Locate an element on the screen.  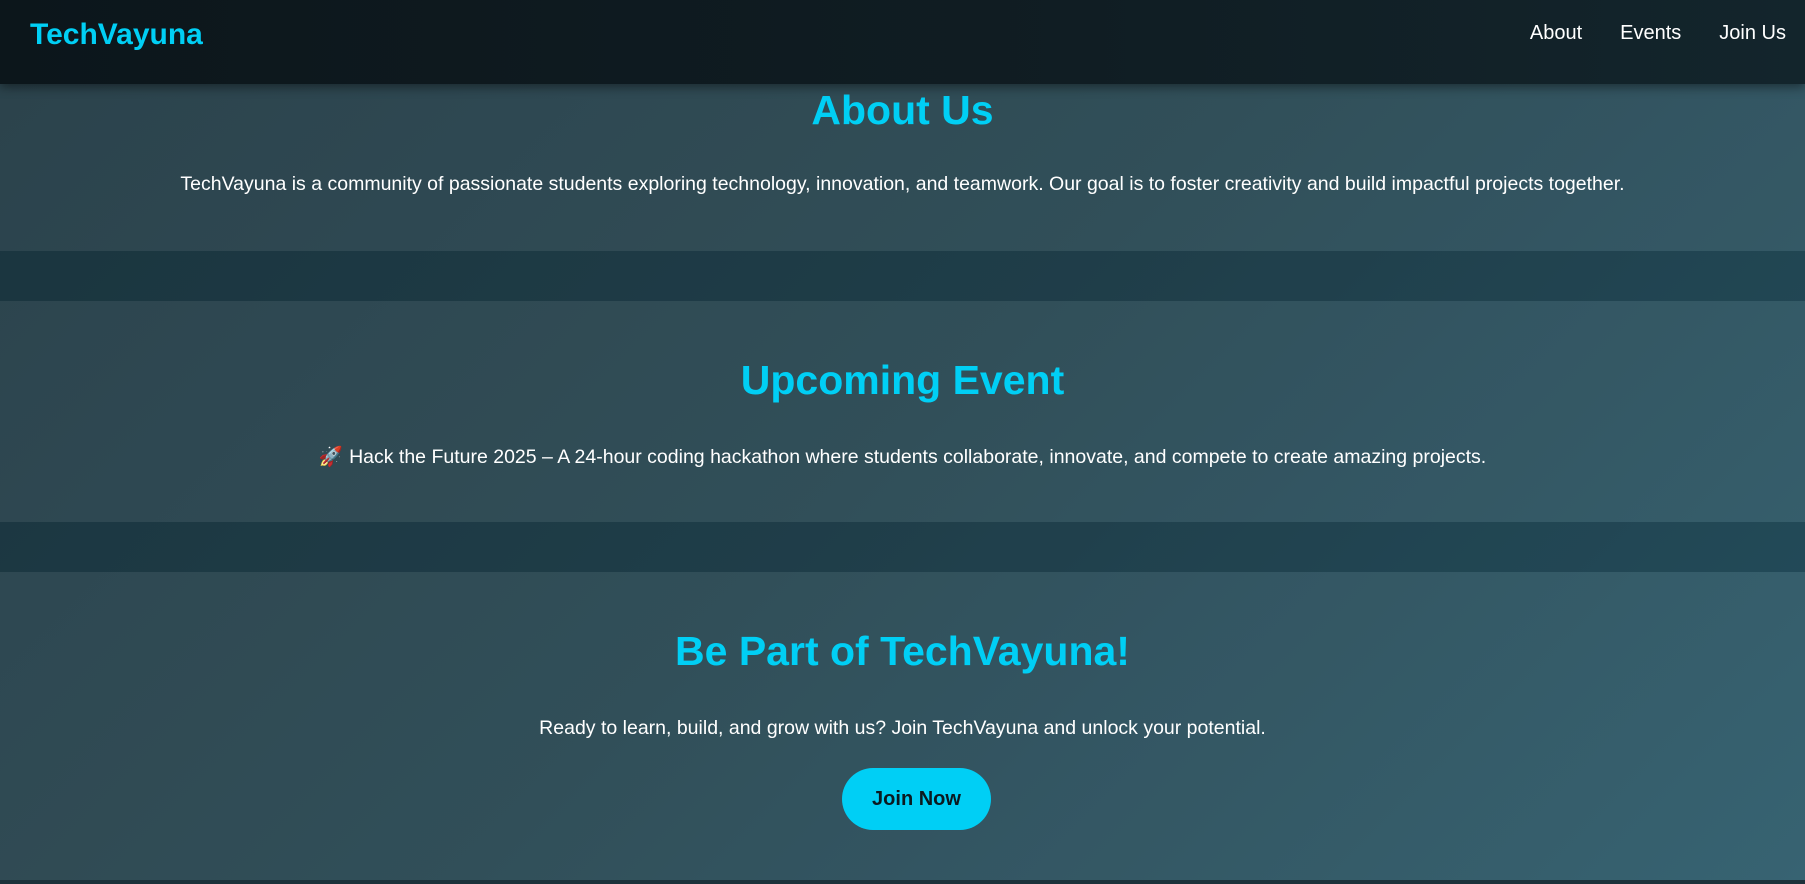
nav-link-join-us: Join Us is located at coordinates (1752, 33).